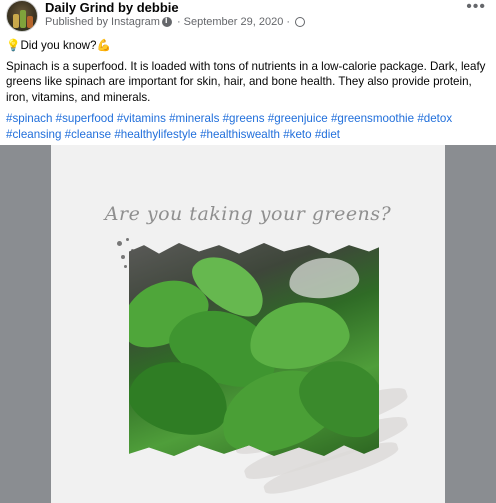 This screenshot has height=503, width=496. I want to click on hashtag: #spinach, so click(29, 118).